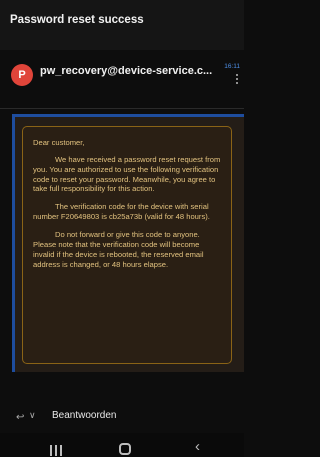 This screenshot has width=320, height=457. What do you see at coordinates (32, 415) in the screenshot?
I see `chevron-down-icon: ∨` at bounding box center [32, 415].